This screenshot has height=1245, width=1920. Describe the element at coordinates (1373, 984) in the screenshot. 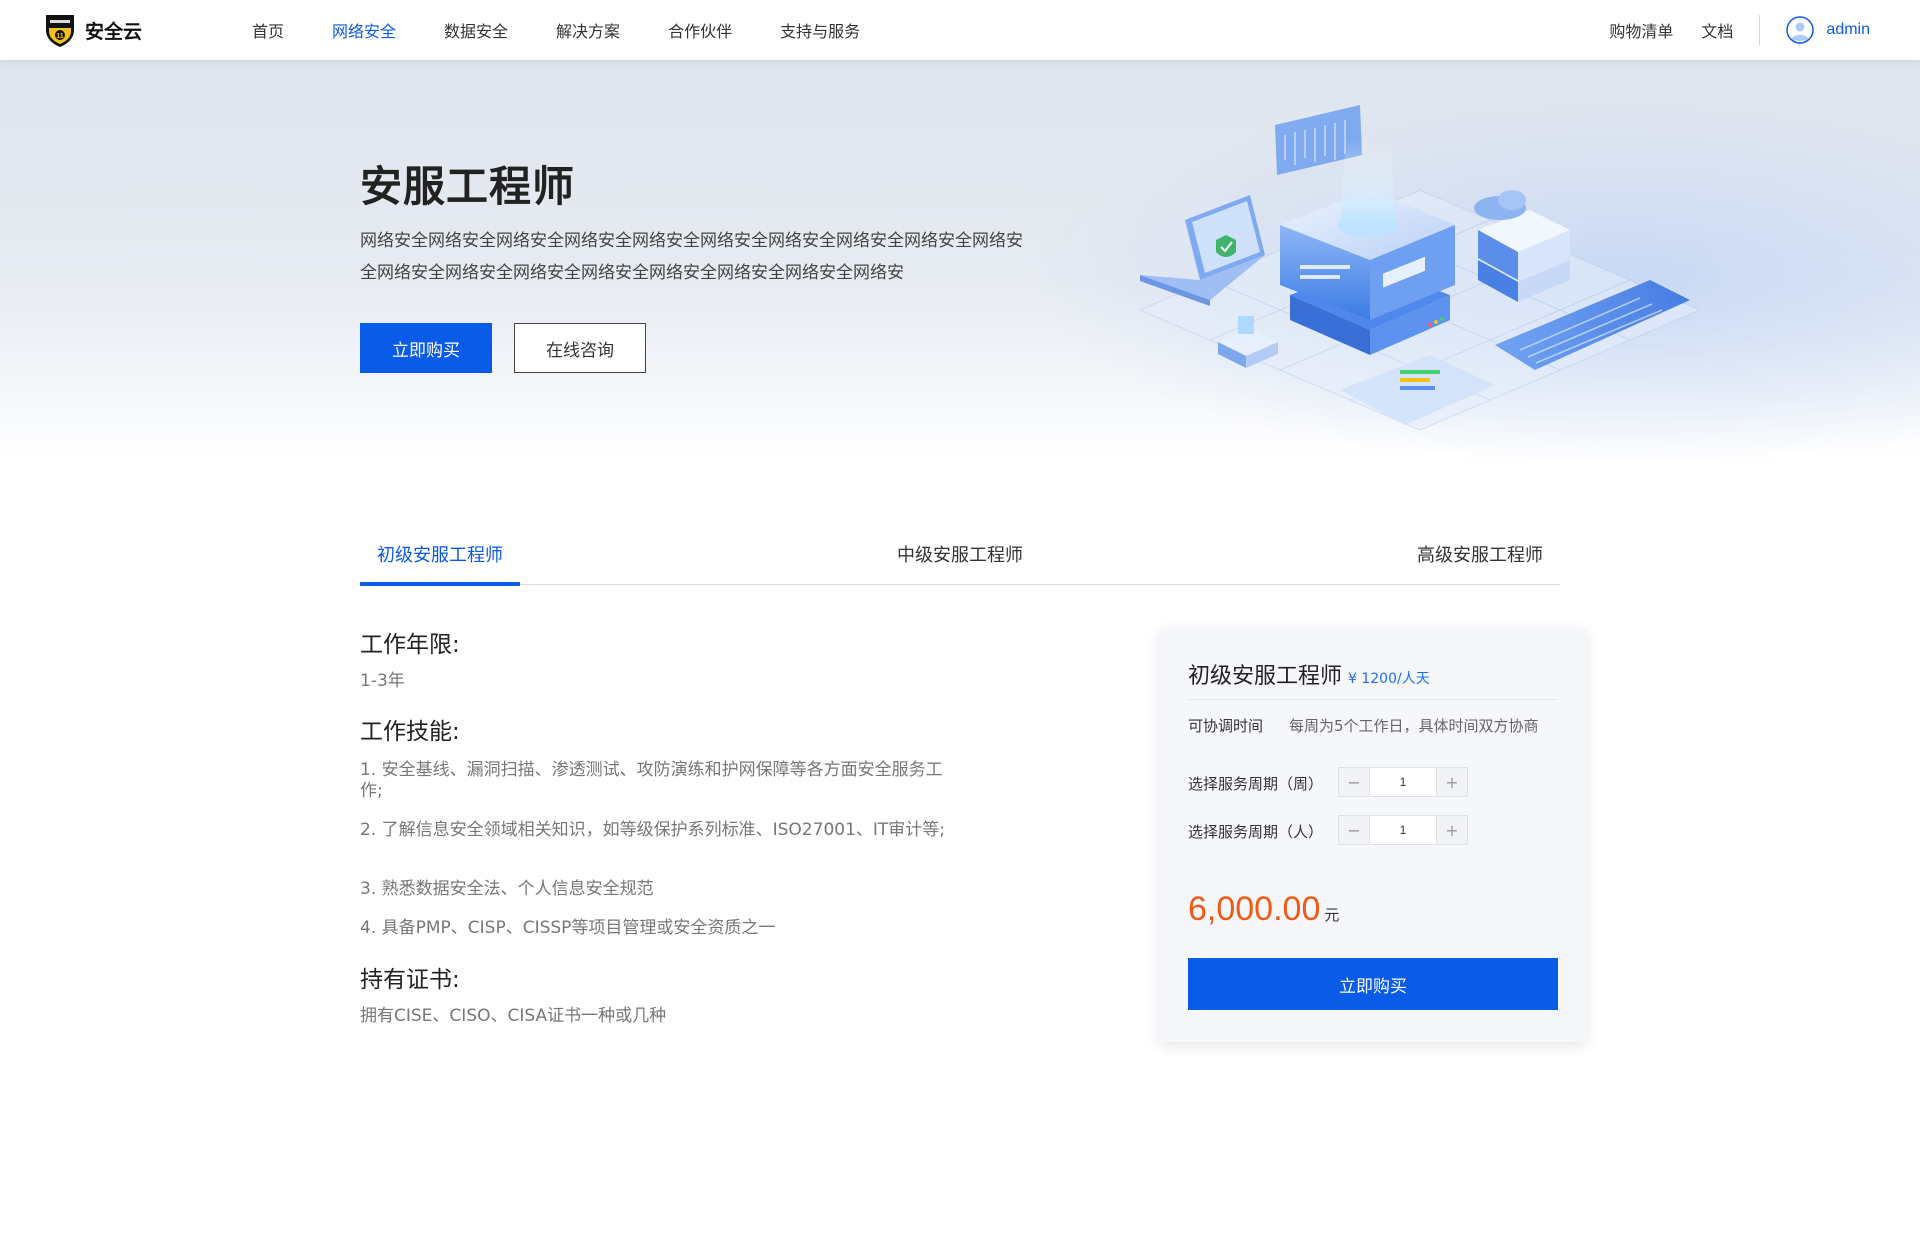

I see `card-buy-button: 立即购买` at that location.